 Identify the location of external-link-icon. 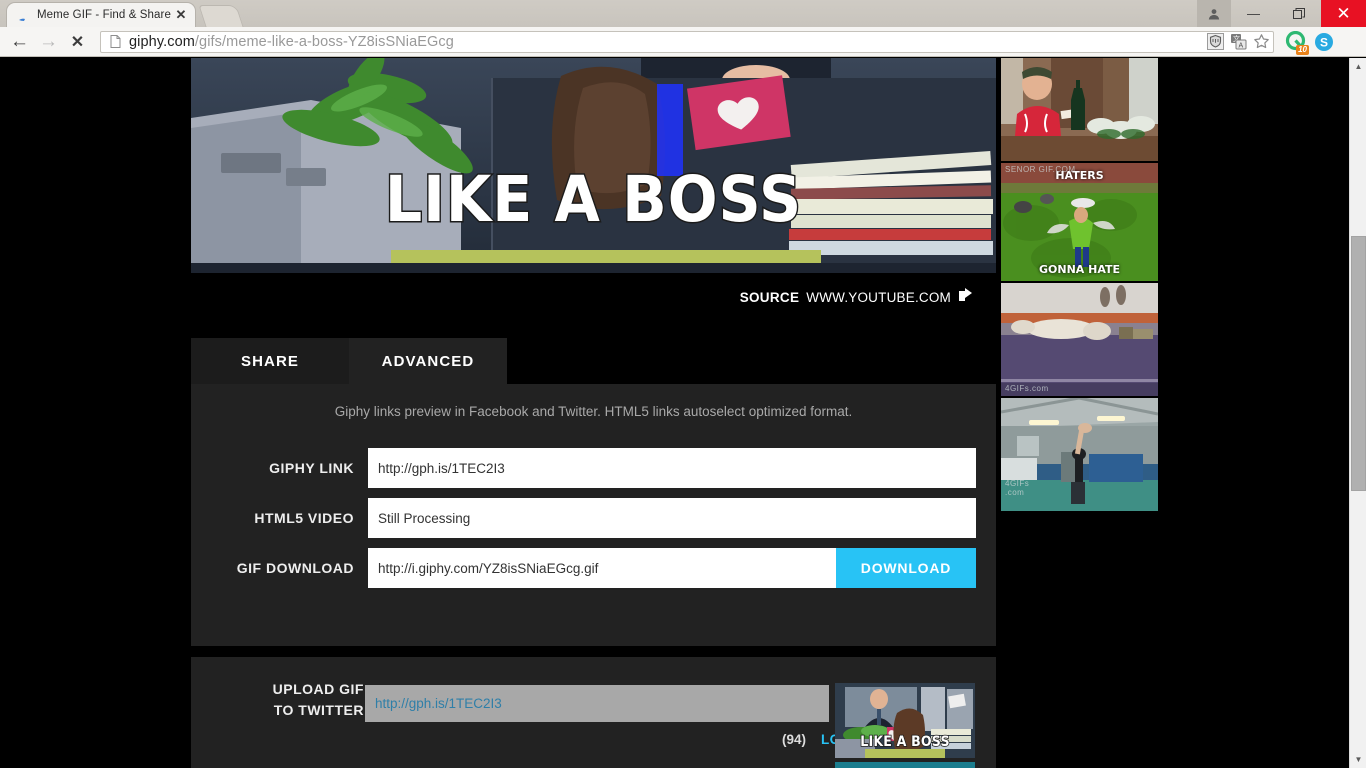
(967, 297).